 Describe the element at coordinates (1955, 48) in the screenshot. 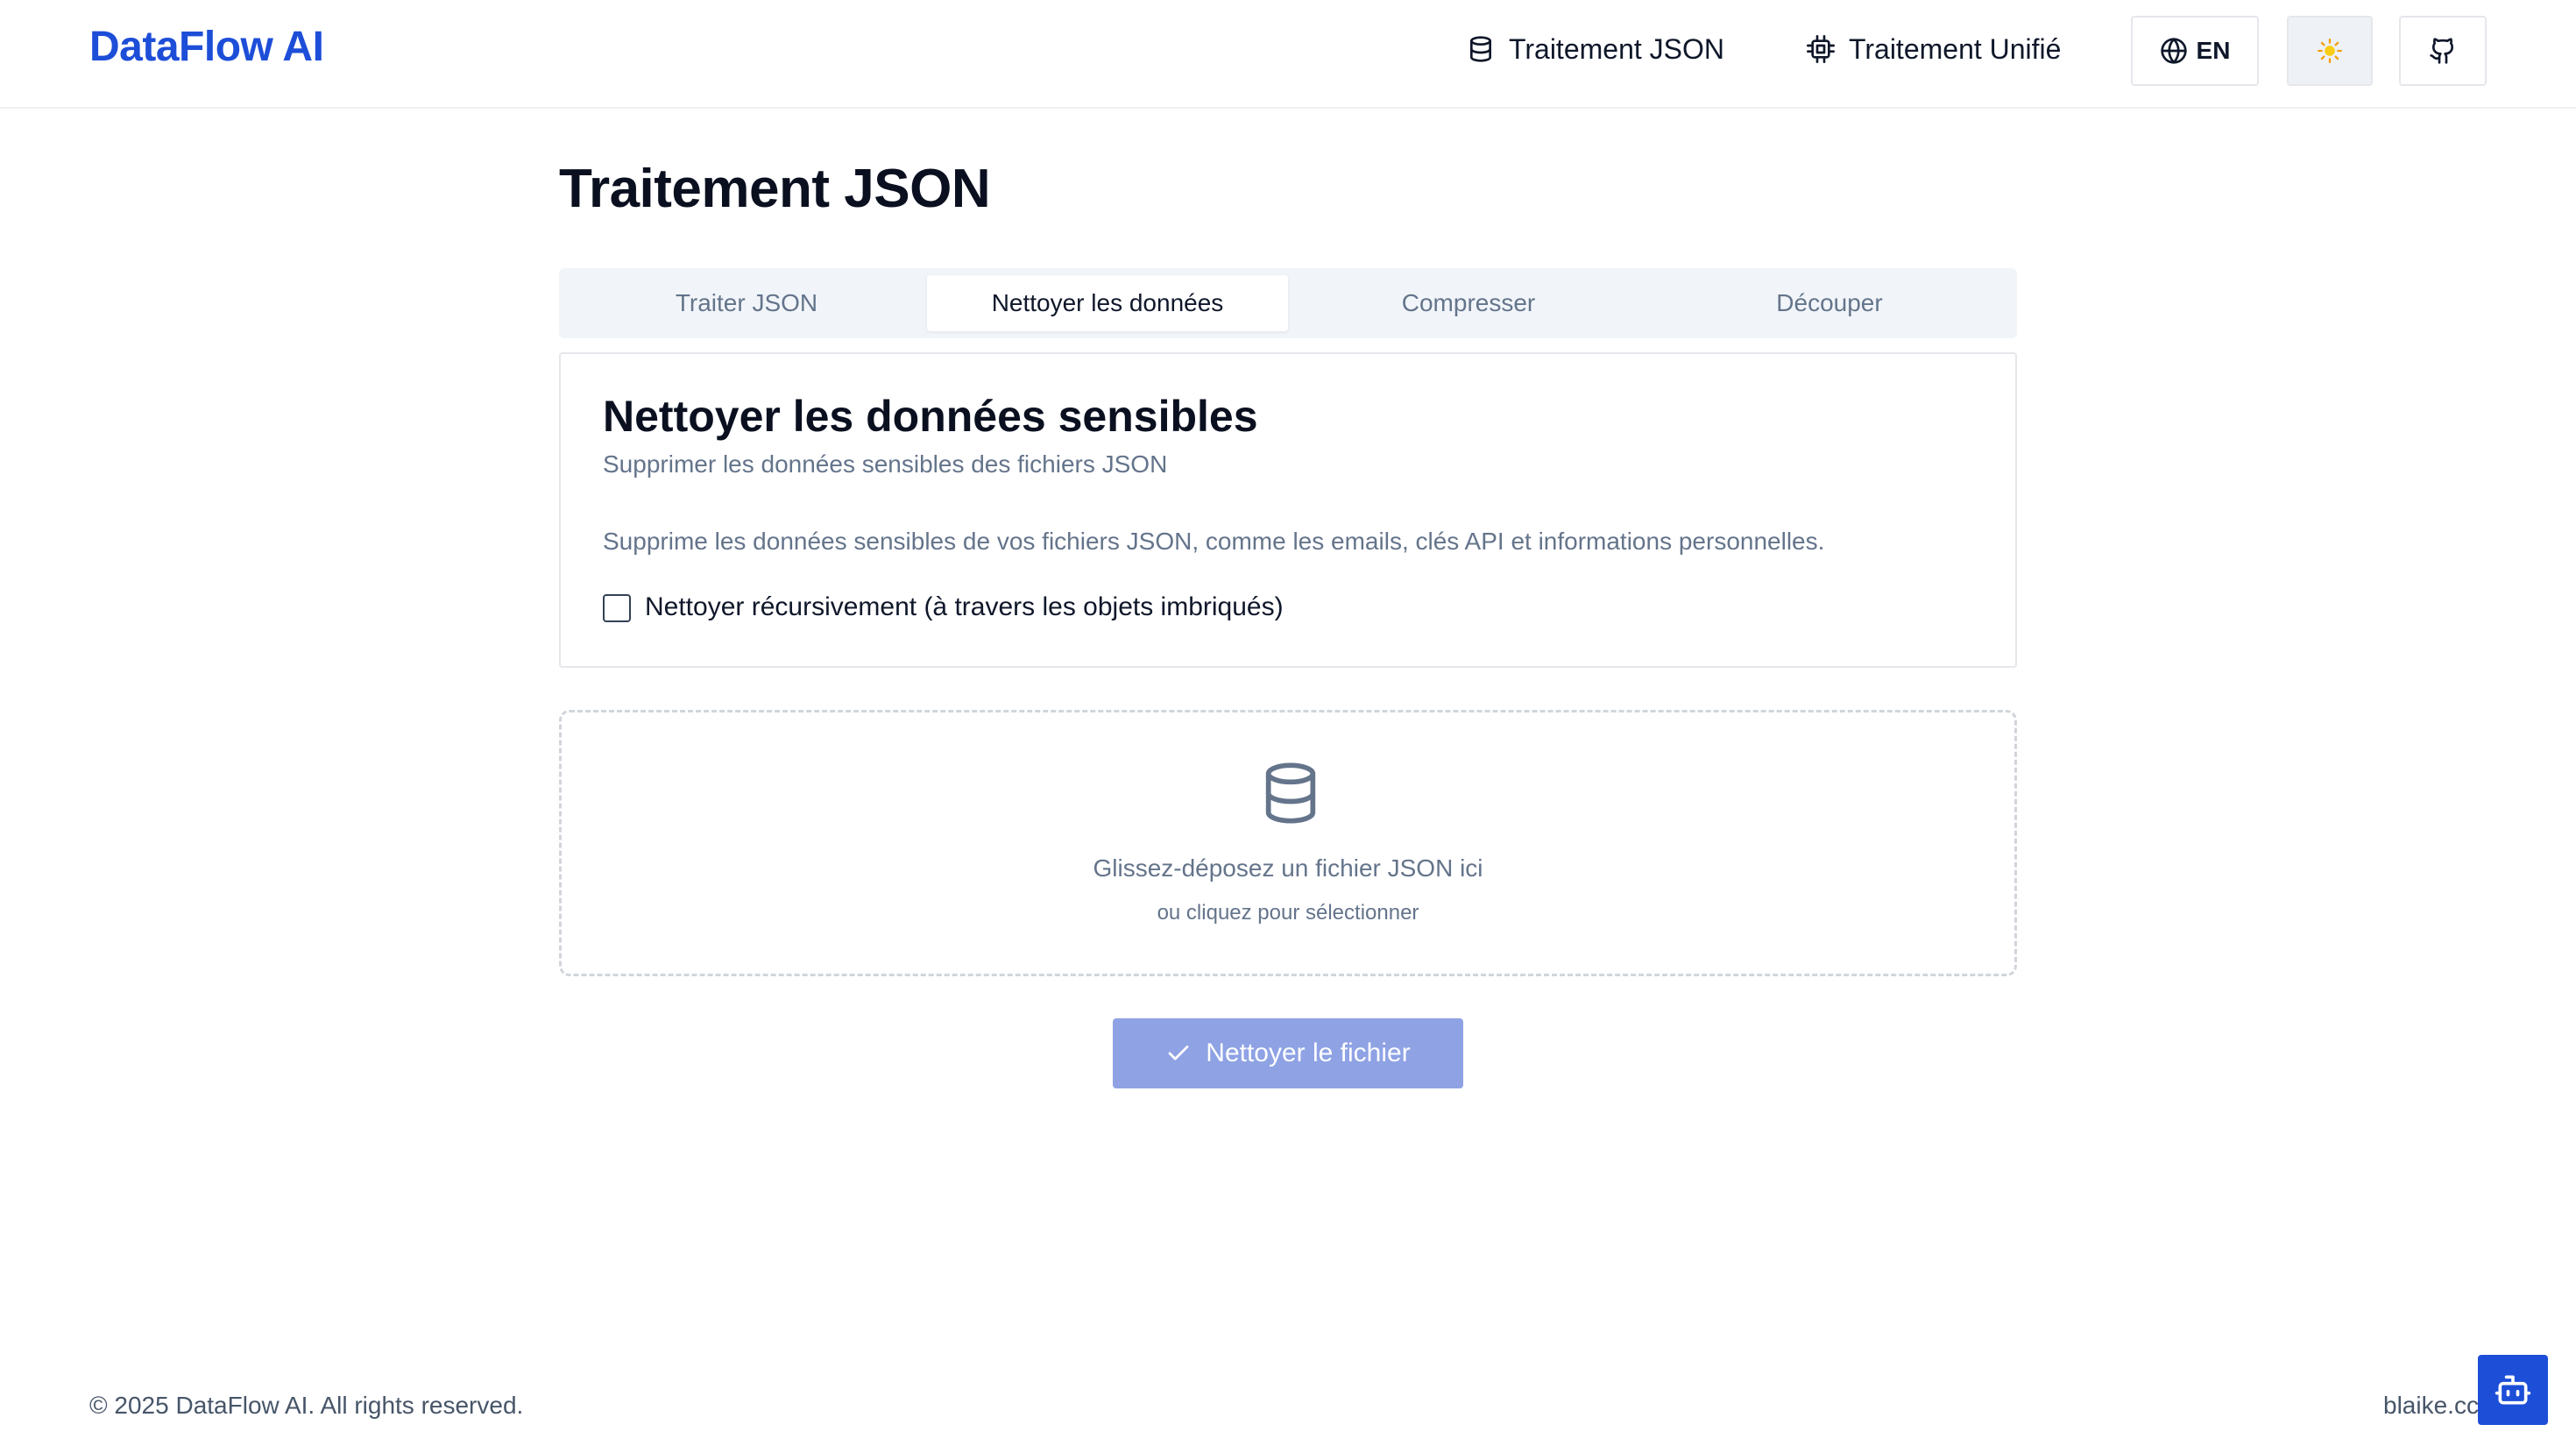

I see `nav-traitement-unifie-label: Traitement Unifié` at that location.